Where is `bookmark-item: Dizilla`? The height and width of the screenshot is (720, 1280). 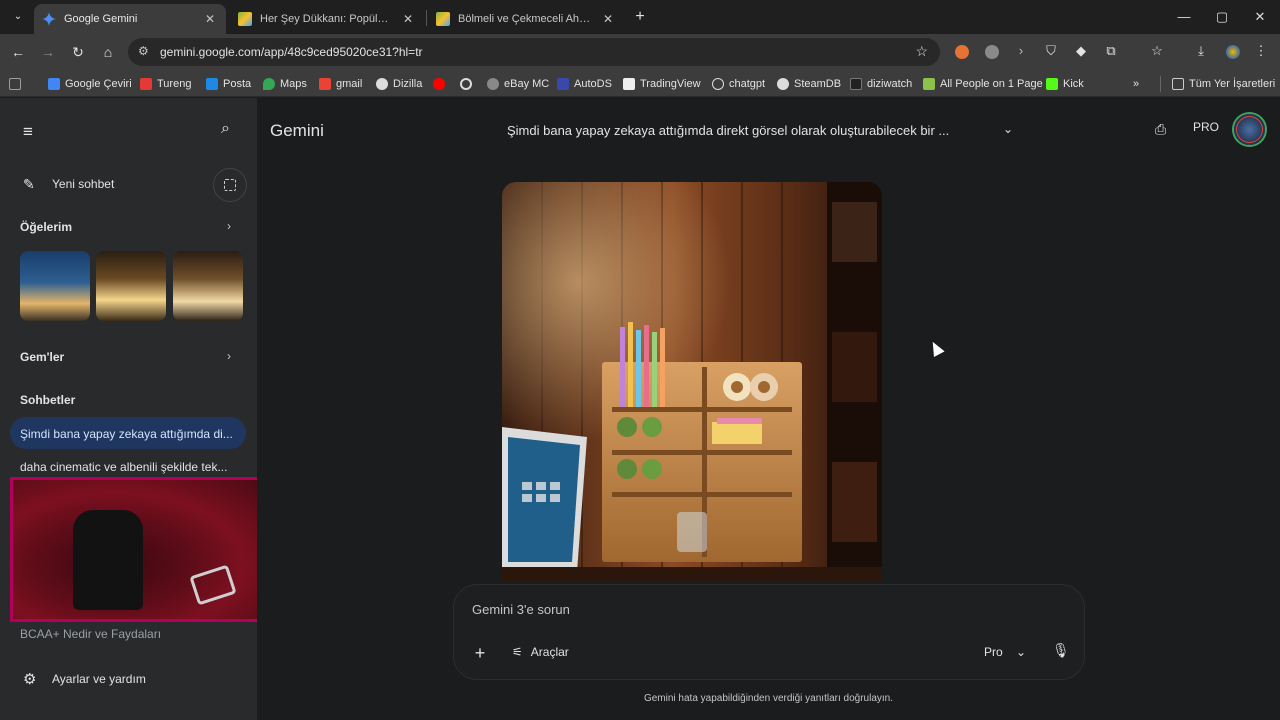 bookmark-item: Dizilla is located at coordinates (399, 84).